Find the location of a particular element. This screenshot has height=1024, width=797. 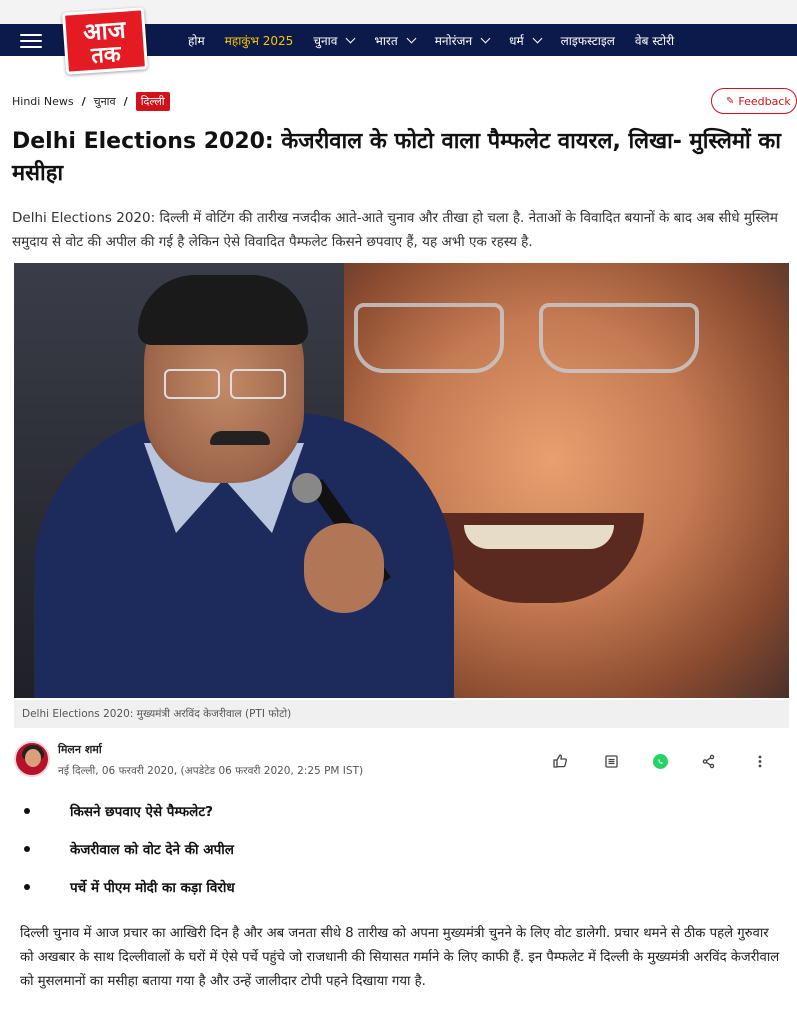

breadcrumb-election: चुनाव is located at coordinates (105, 101).